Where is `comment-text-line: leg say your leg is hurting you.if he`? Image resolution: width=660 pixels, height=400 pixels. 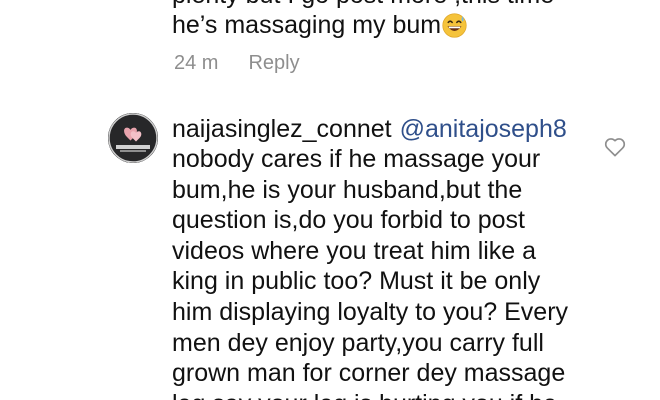 comment-text-line: leg say your leg is hurting you.if he is located at coordinates (382, 394).